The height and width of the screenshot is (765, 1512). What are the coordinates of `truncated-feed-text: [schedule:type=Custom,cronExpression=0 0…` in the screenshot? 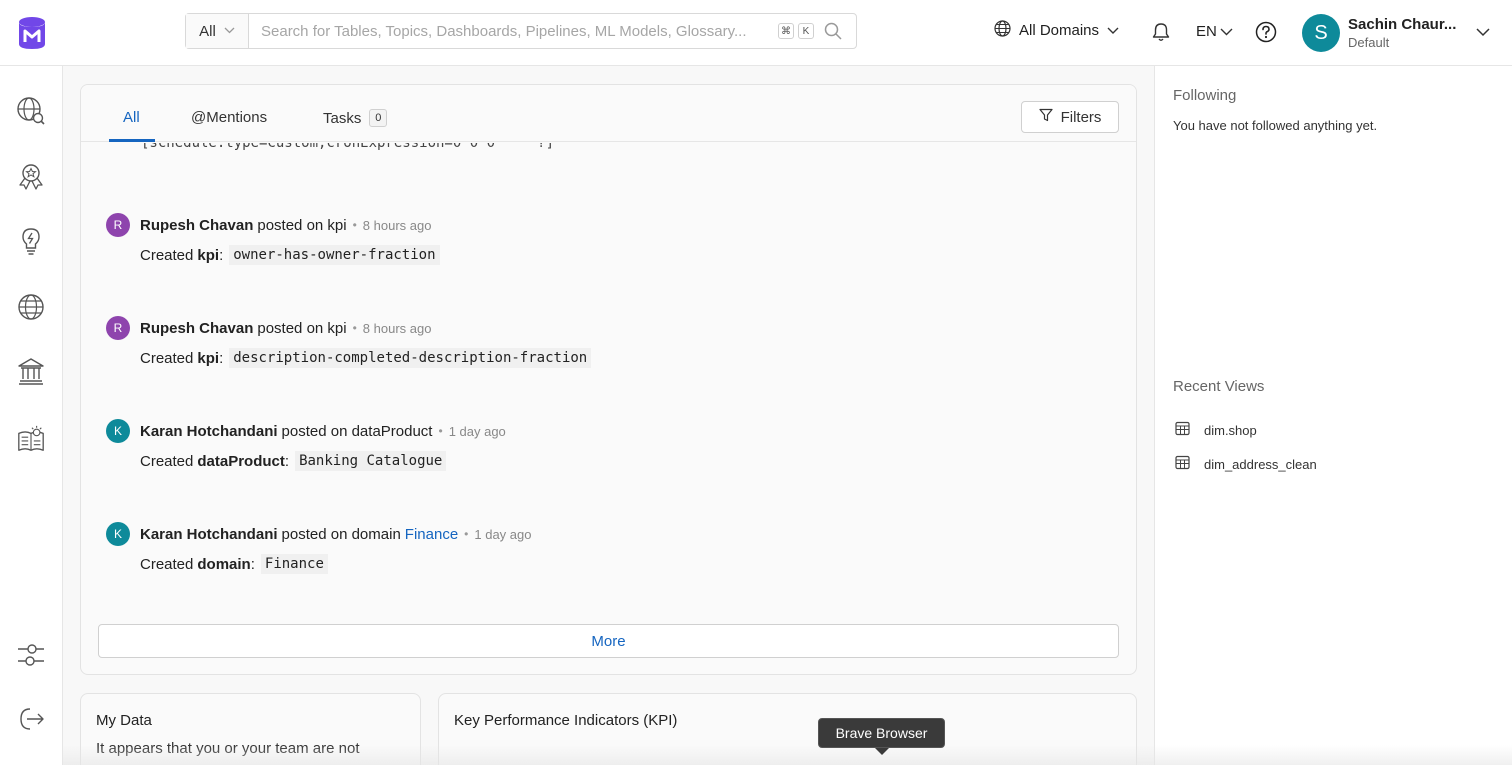 It's located at (348, 147).